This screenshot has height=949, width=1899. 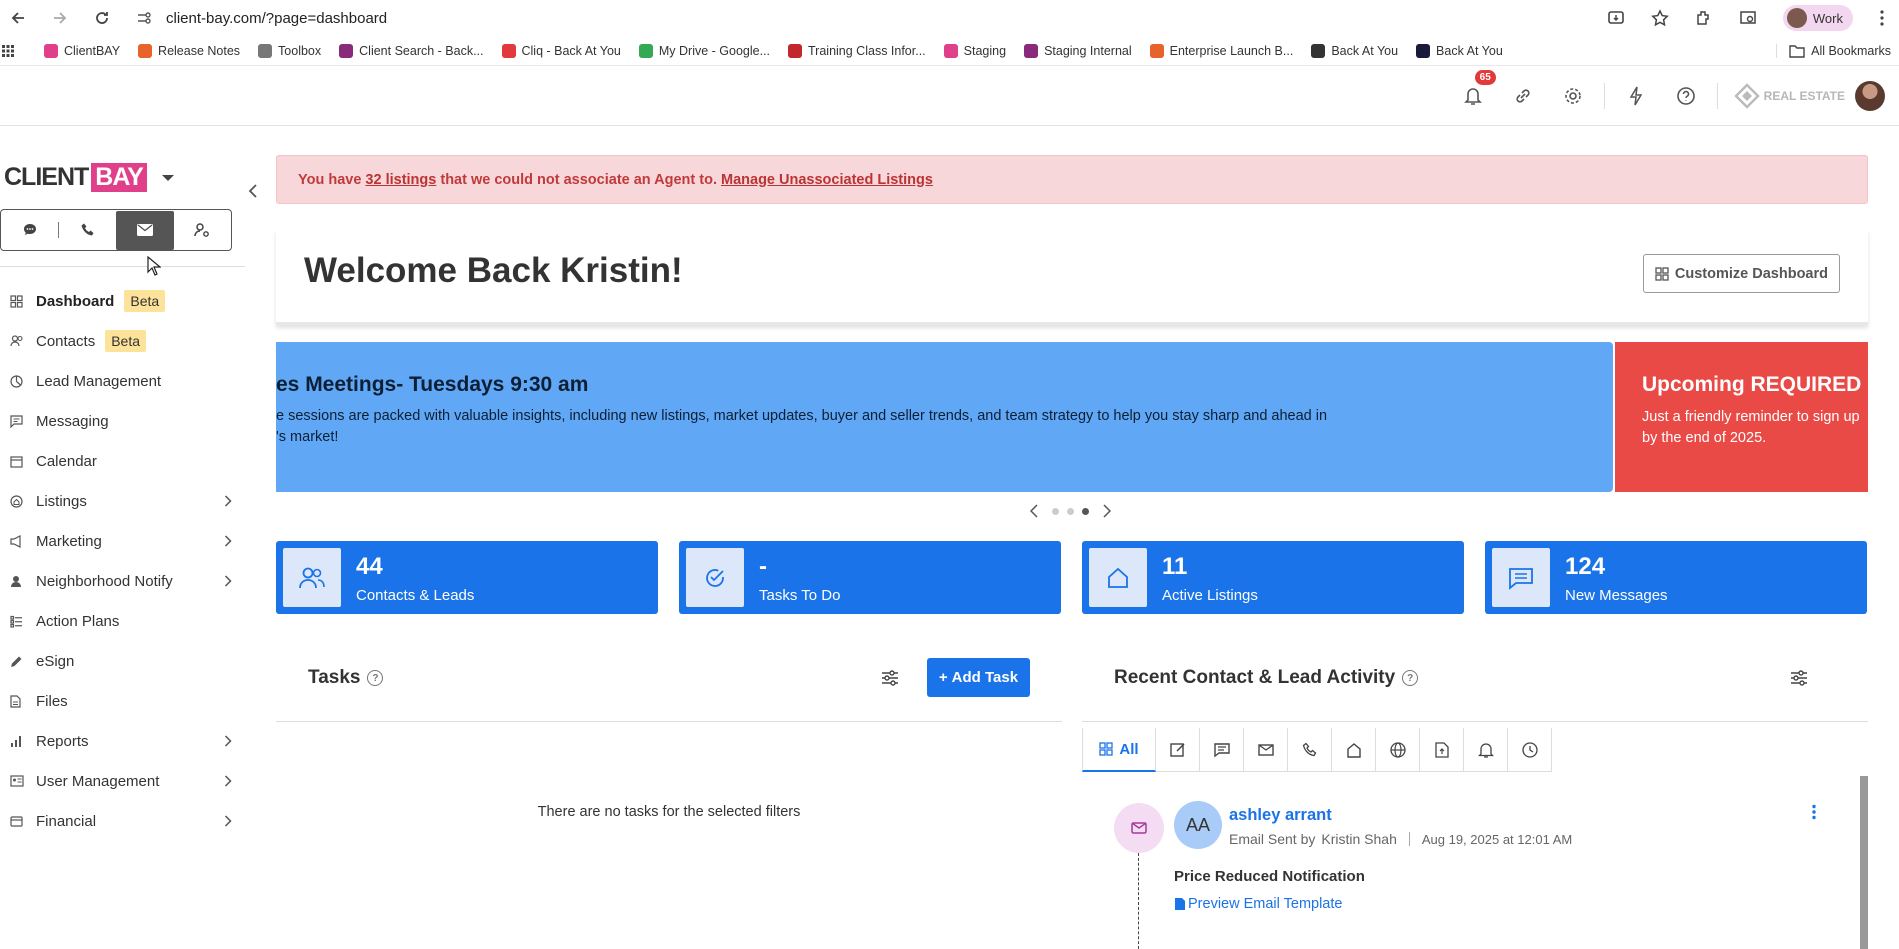 What do you see at coordinates (827, 180) in the screenshot?
I see `manage-unassociated-link: Manage Unassociated Listings` at bounding box center [827, 180].